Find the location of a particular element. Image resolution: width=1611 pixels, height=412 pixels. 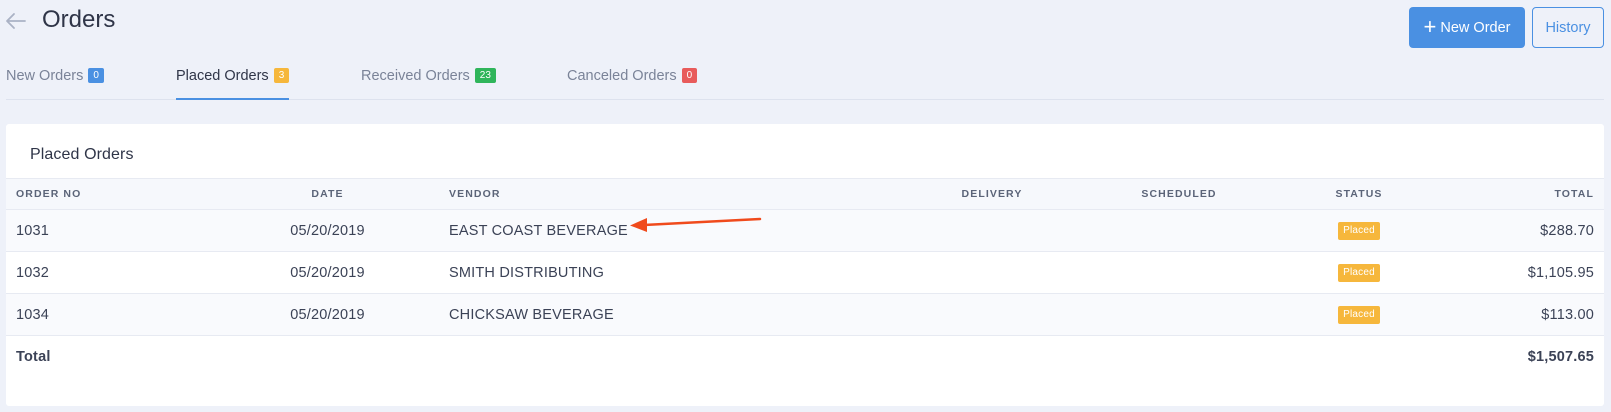

tab-label: Received Orders is located at coordinates (415, 76).